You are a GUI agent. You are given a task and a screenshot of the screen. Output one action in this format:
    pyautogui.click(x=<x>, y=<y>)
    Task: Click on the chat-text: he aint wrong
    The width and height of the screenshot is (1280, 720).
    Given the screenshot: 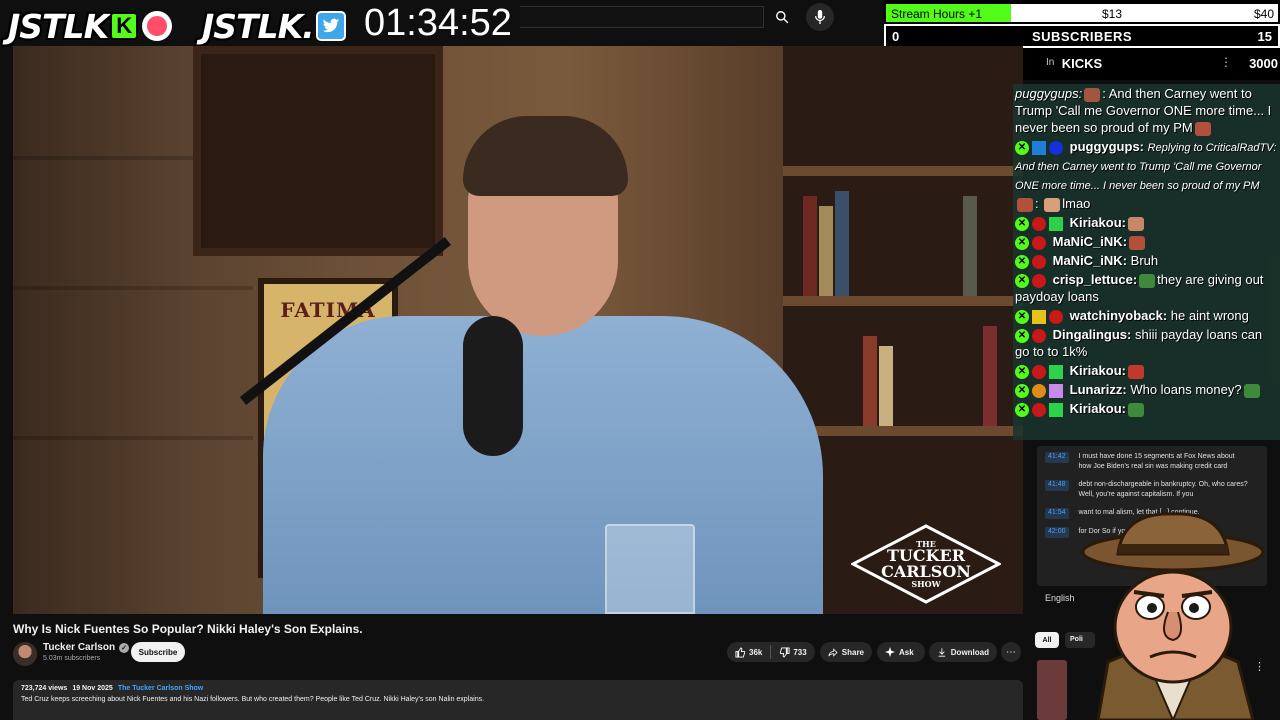 What is the action you would take?
    pyautogui.click(x=1209, y=315)
    